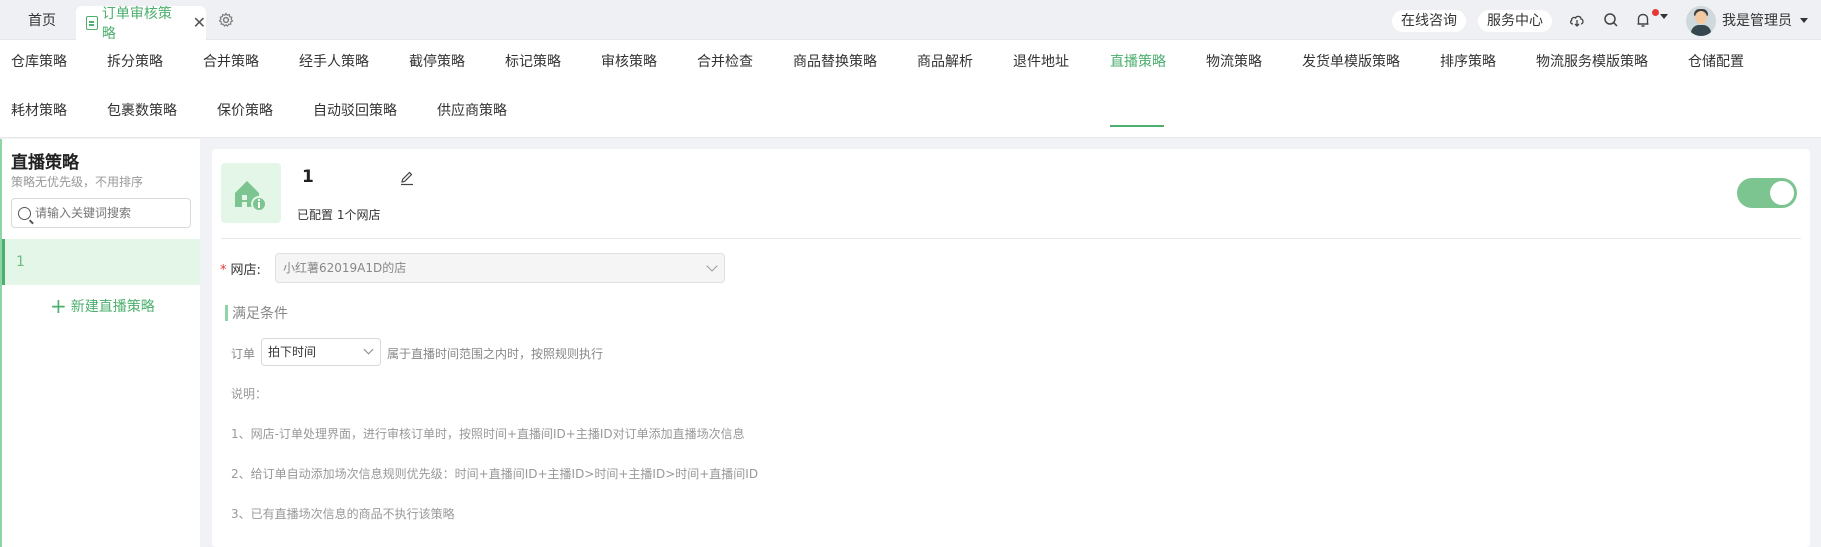 This screenshot has width=1821, height=547. What do you see at coordinates (1429, 21) in the screenshot?
I see `online-consult-button: 在线咨询` at bounding box center [1429, 21].